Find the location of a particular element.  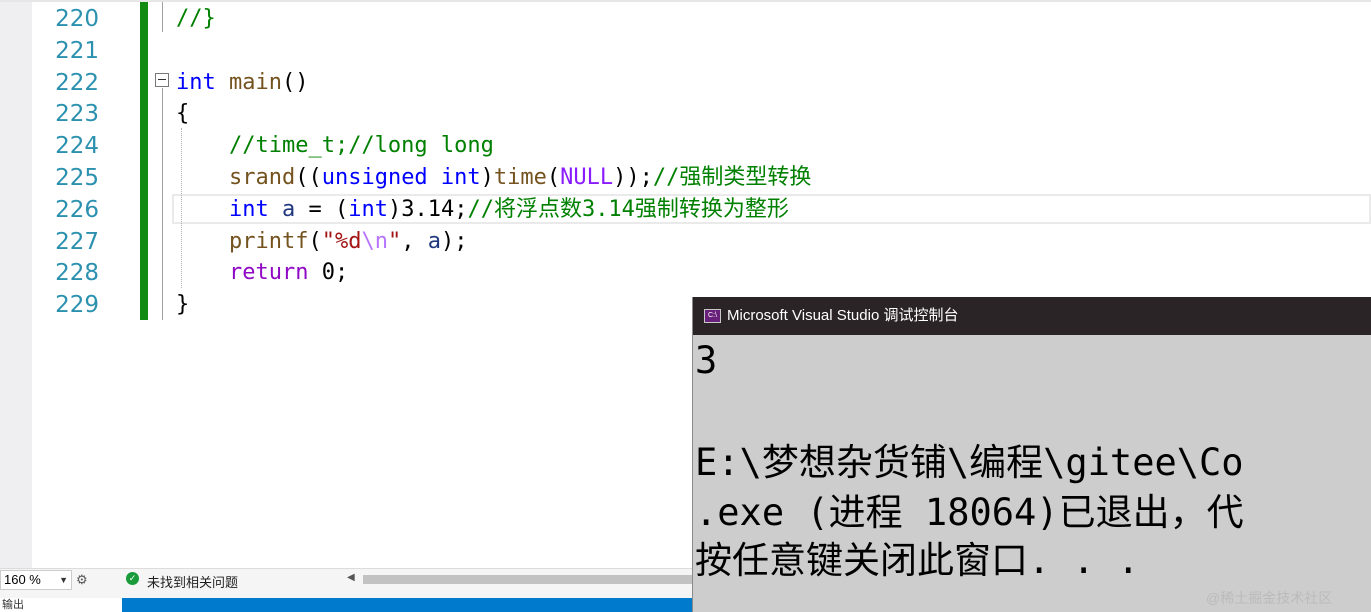

code-token: 0; is located at coordinates (328, 273).